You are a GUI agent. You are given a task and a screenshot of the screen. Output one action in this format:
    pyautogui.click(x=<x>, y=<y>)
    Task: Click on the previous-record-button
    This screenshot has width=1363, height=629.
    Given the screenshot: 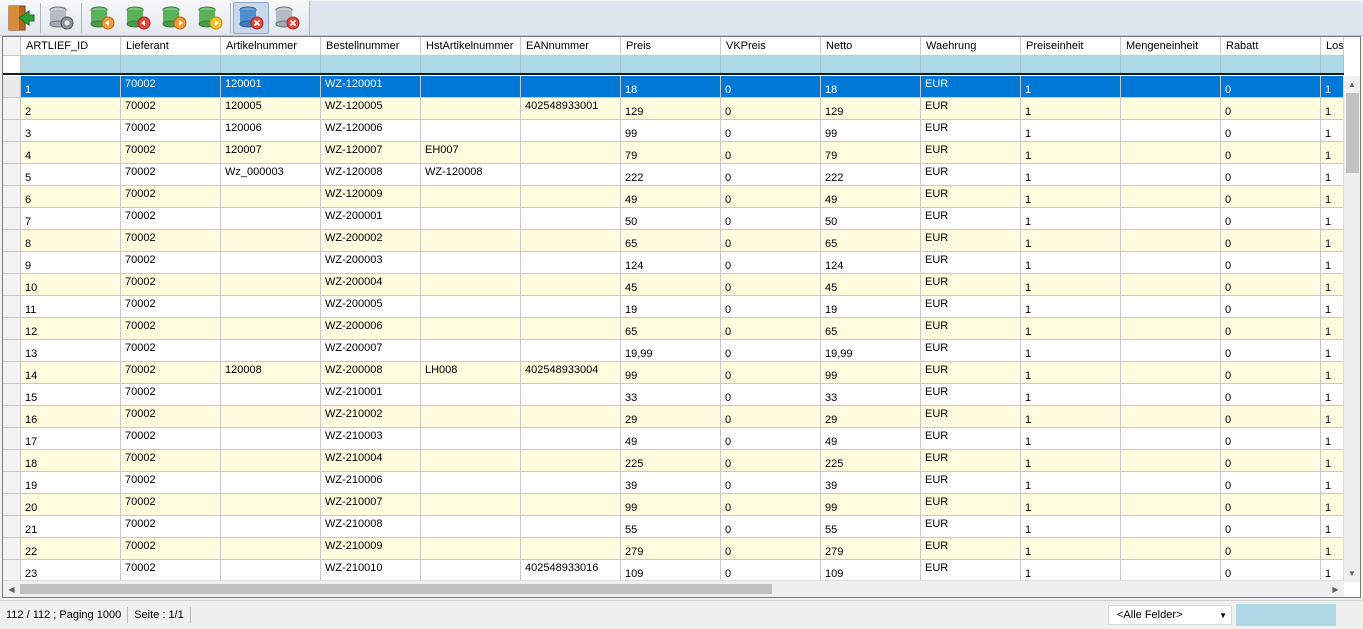 What is the action you would take?
    pyautogui.click(x=138, y=18)
    